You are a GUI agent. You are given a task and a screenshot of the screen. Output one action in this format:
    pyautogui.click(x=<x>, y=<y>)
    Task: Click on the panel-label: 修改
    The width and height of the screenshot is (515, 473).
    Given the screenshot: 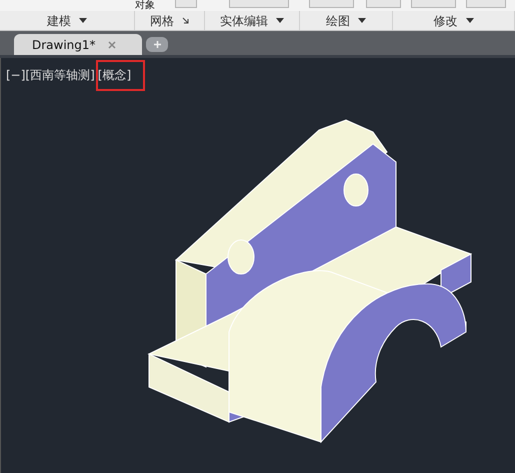 What is the action you would take?
    pyautogui.click(x=446, y=21)
    